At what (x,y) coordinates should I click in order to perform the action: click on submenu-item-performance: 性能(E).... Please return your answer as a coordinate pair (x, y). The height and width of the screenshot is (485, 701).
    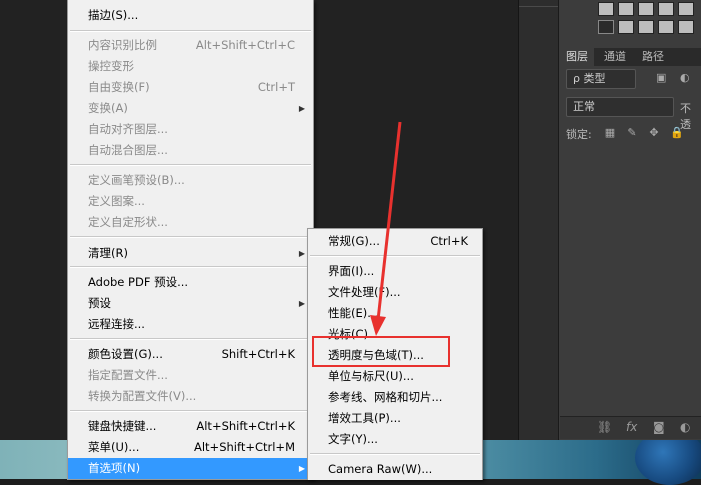
    Looking at the image, I should click on (395, 313).